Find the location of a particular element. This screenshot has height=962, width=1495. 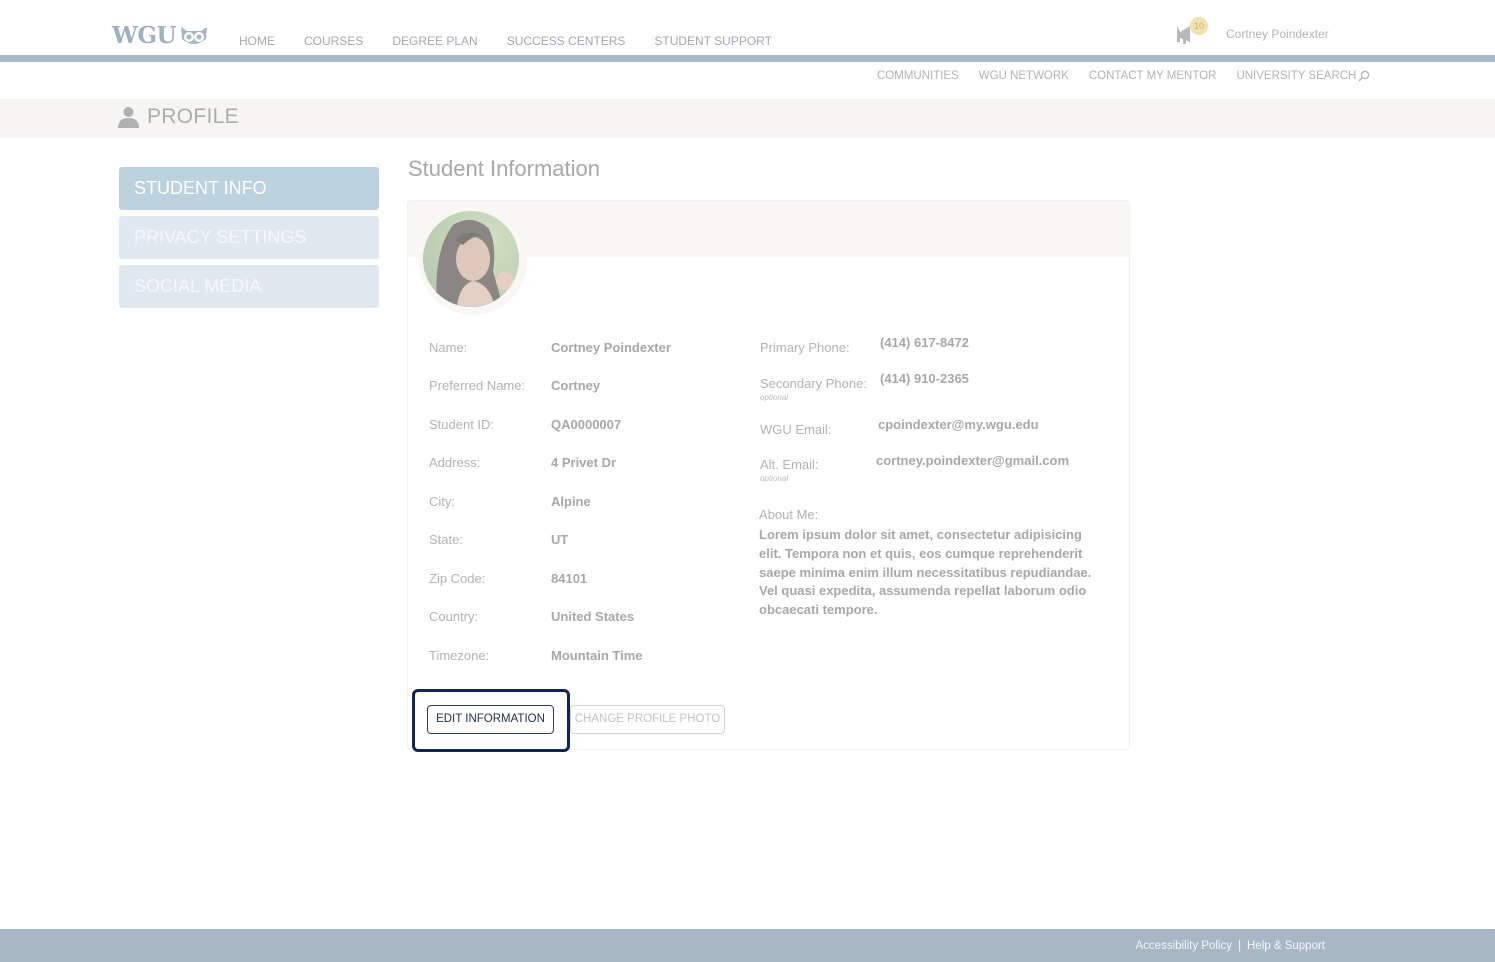

city-value: Alpine is located at coordinates (571, 501).